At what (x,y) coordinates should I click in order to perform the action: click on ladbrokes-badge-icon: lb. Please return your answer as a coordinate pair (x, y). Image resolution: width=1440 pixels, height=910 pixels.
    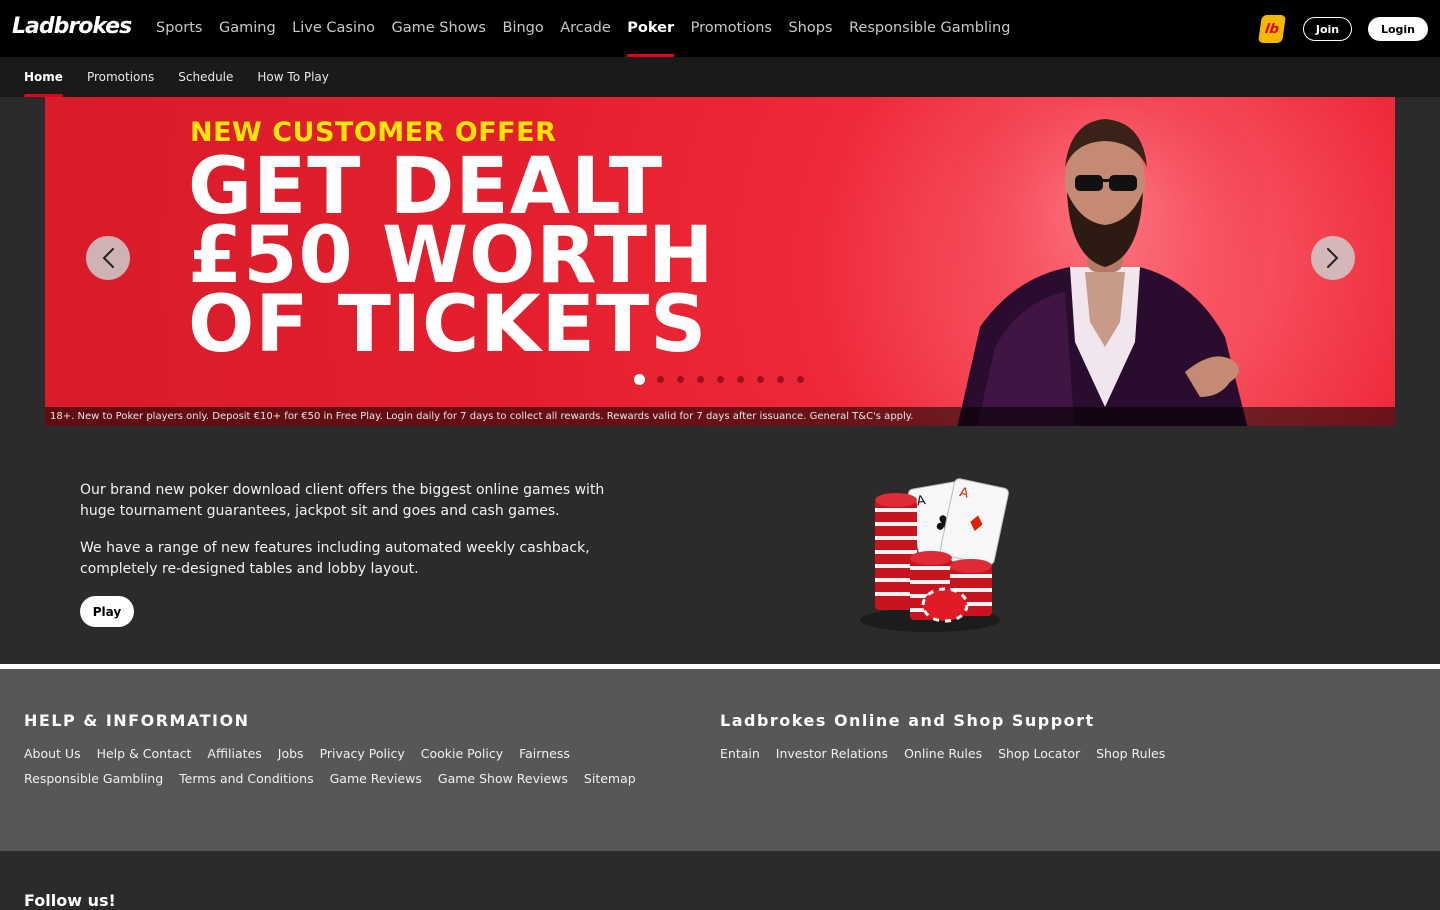
    Looking at the image, I should click on (1272, 29).